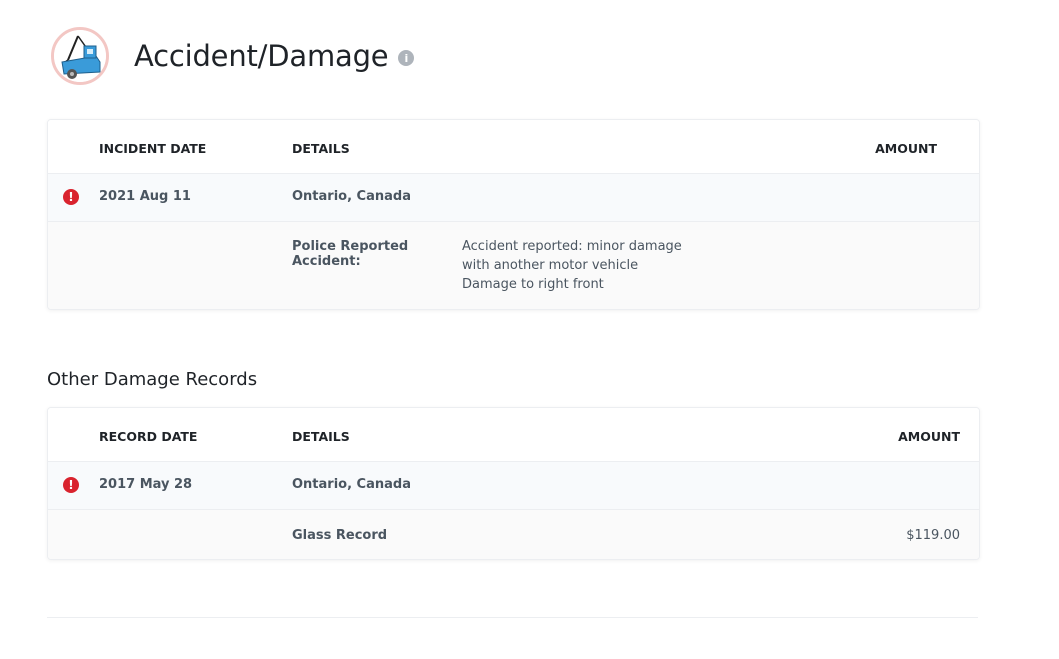  Describe the element at coordinates (513, 198) in the screenshot. I see `table-row: ! 2021 Aug 11 Ontario, Canada` at that location.